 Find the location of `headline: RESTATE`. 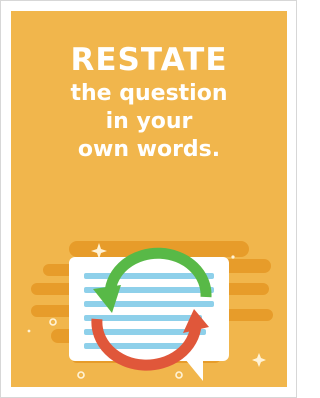

headline: RESTATE is located at coordinates (149, 60).